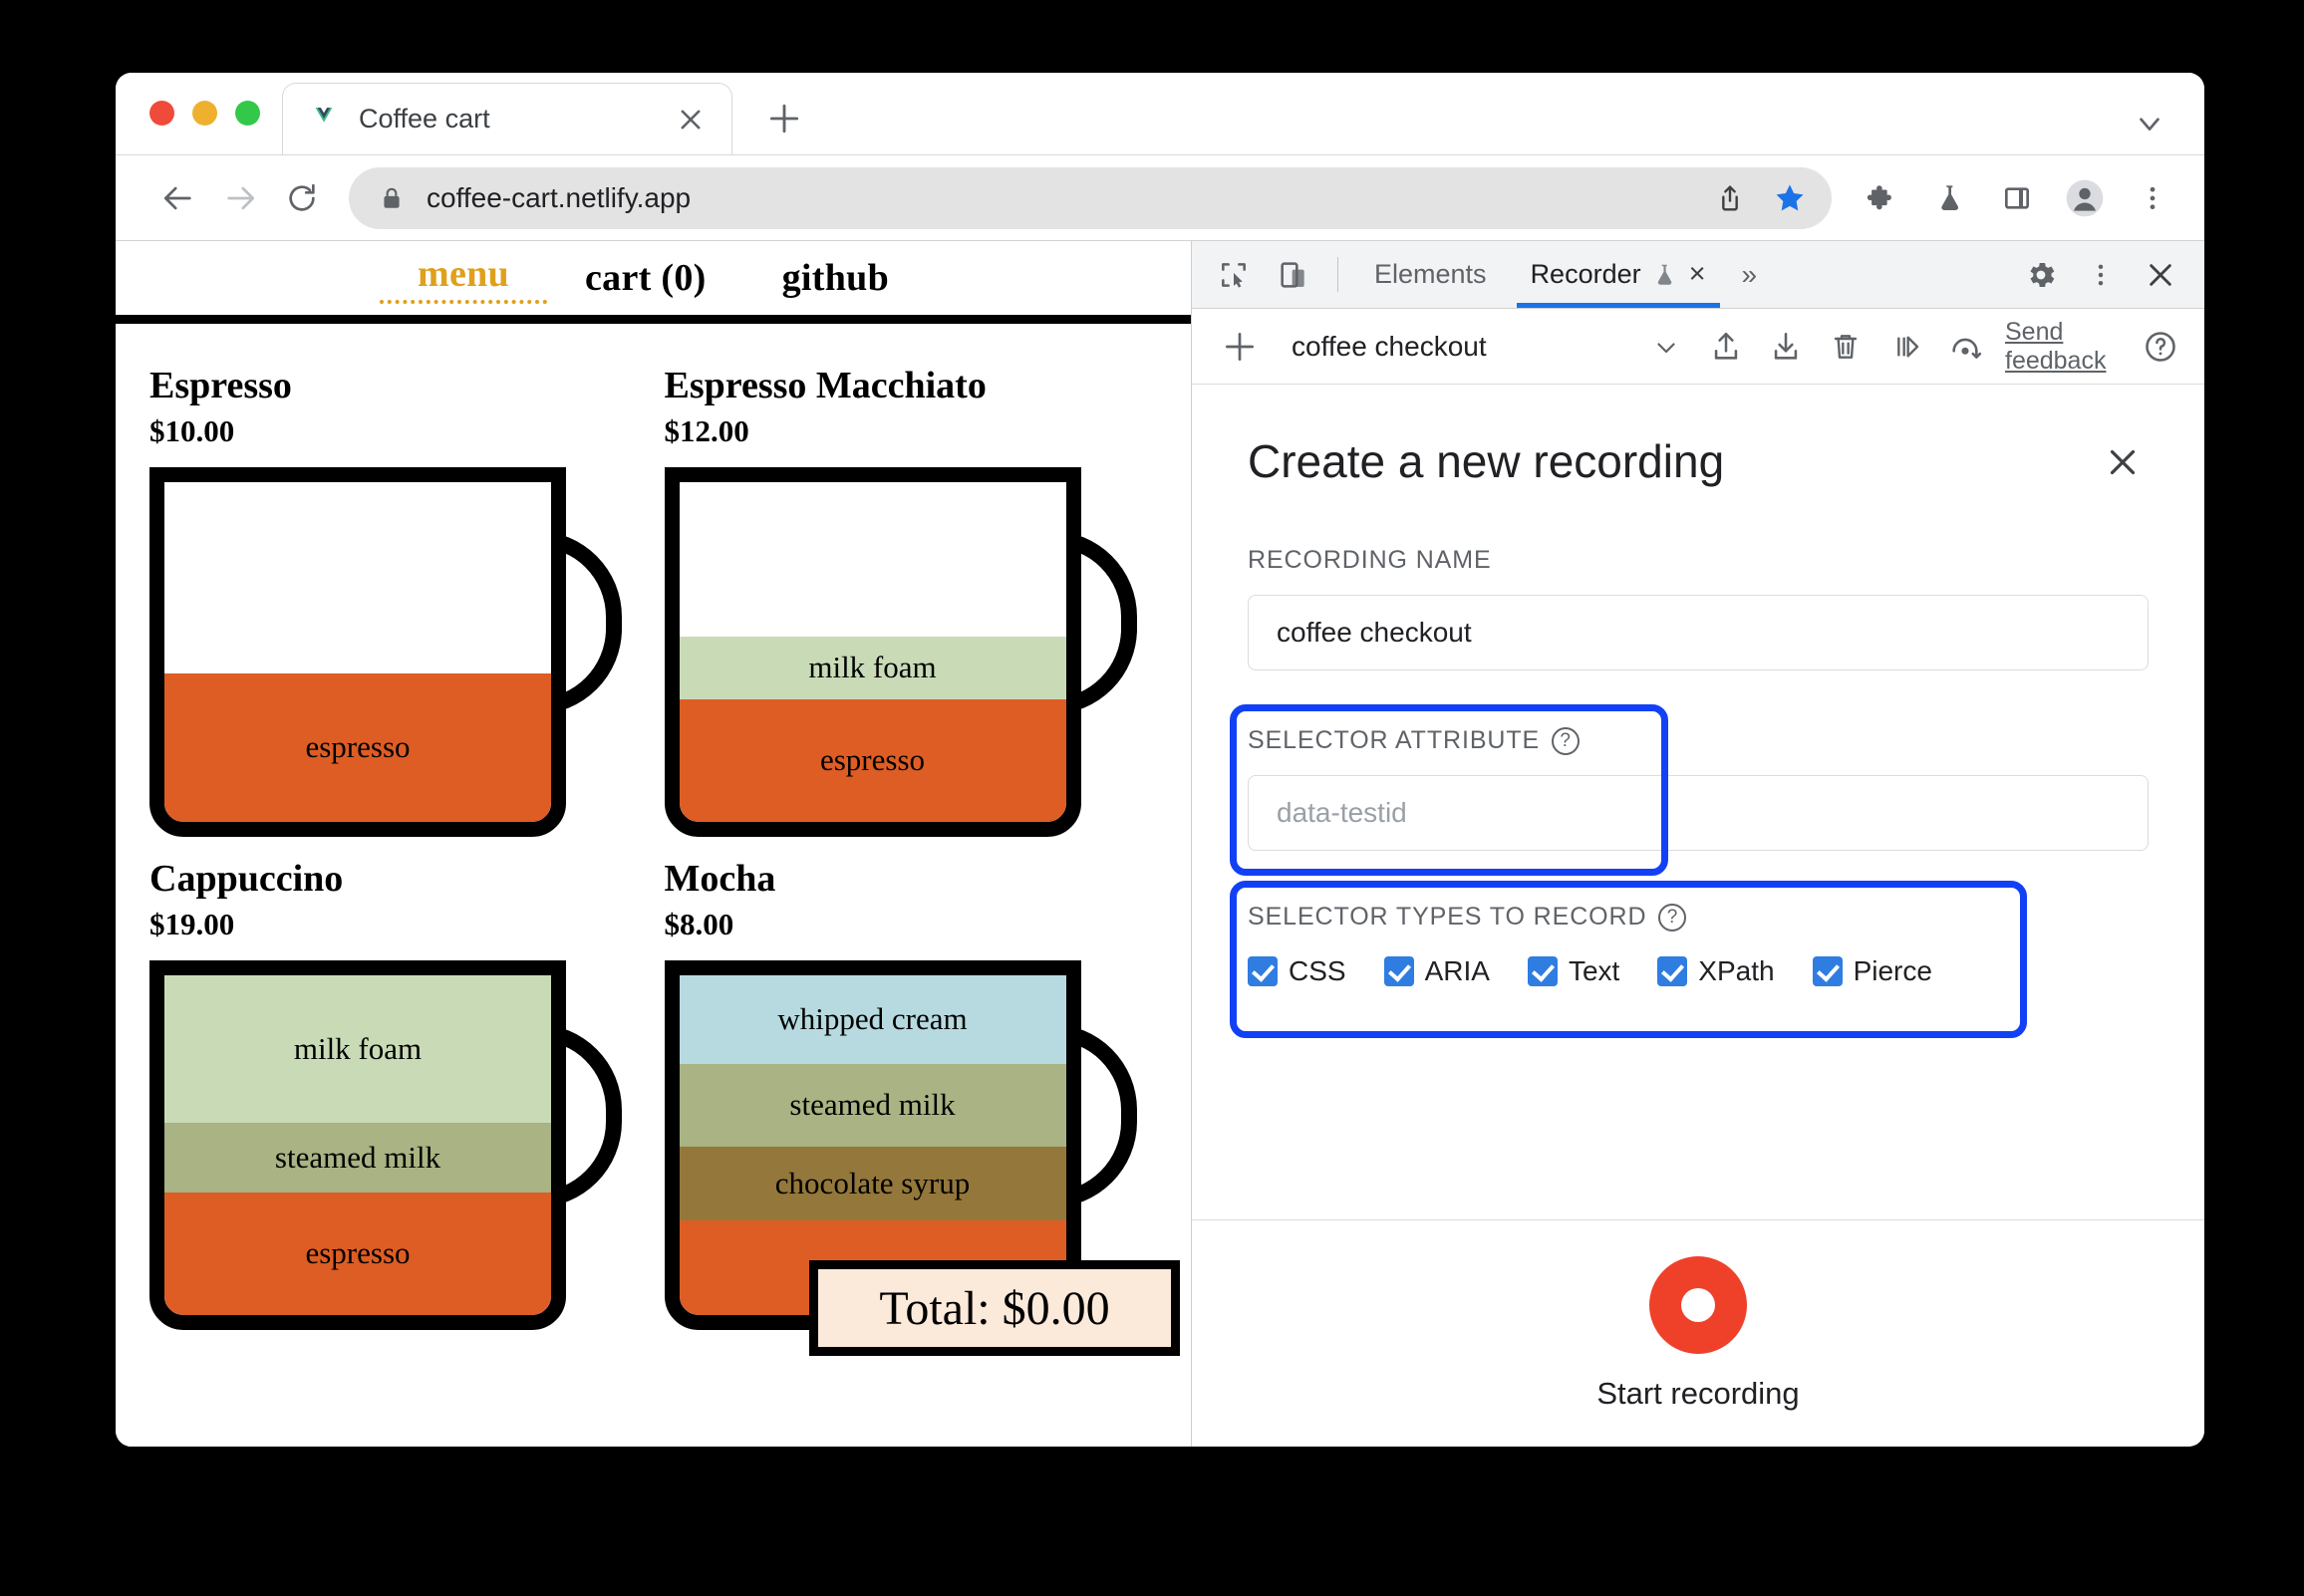 Image resolution: width=2304 pixels, height=1596 pixels. I want to click on tab-recorder: Recorder ×, so click(1618, 274).